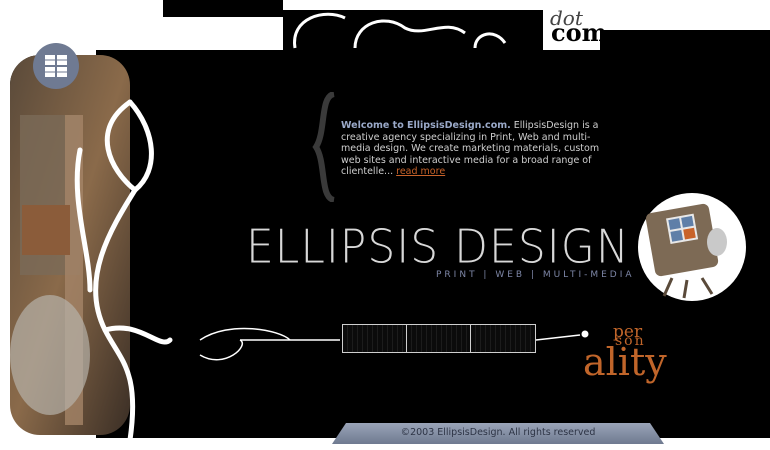  I want to click on top-right-strip, so click(685, 42).